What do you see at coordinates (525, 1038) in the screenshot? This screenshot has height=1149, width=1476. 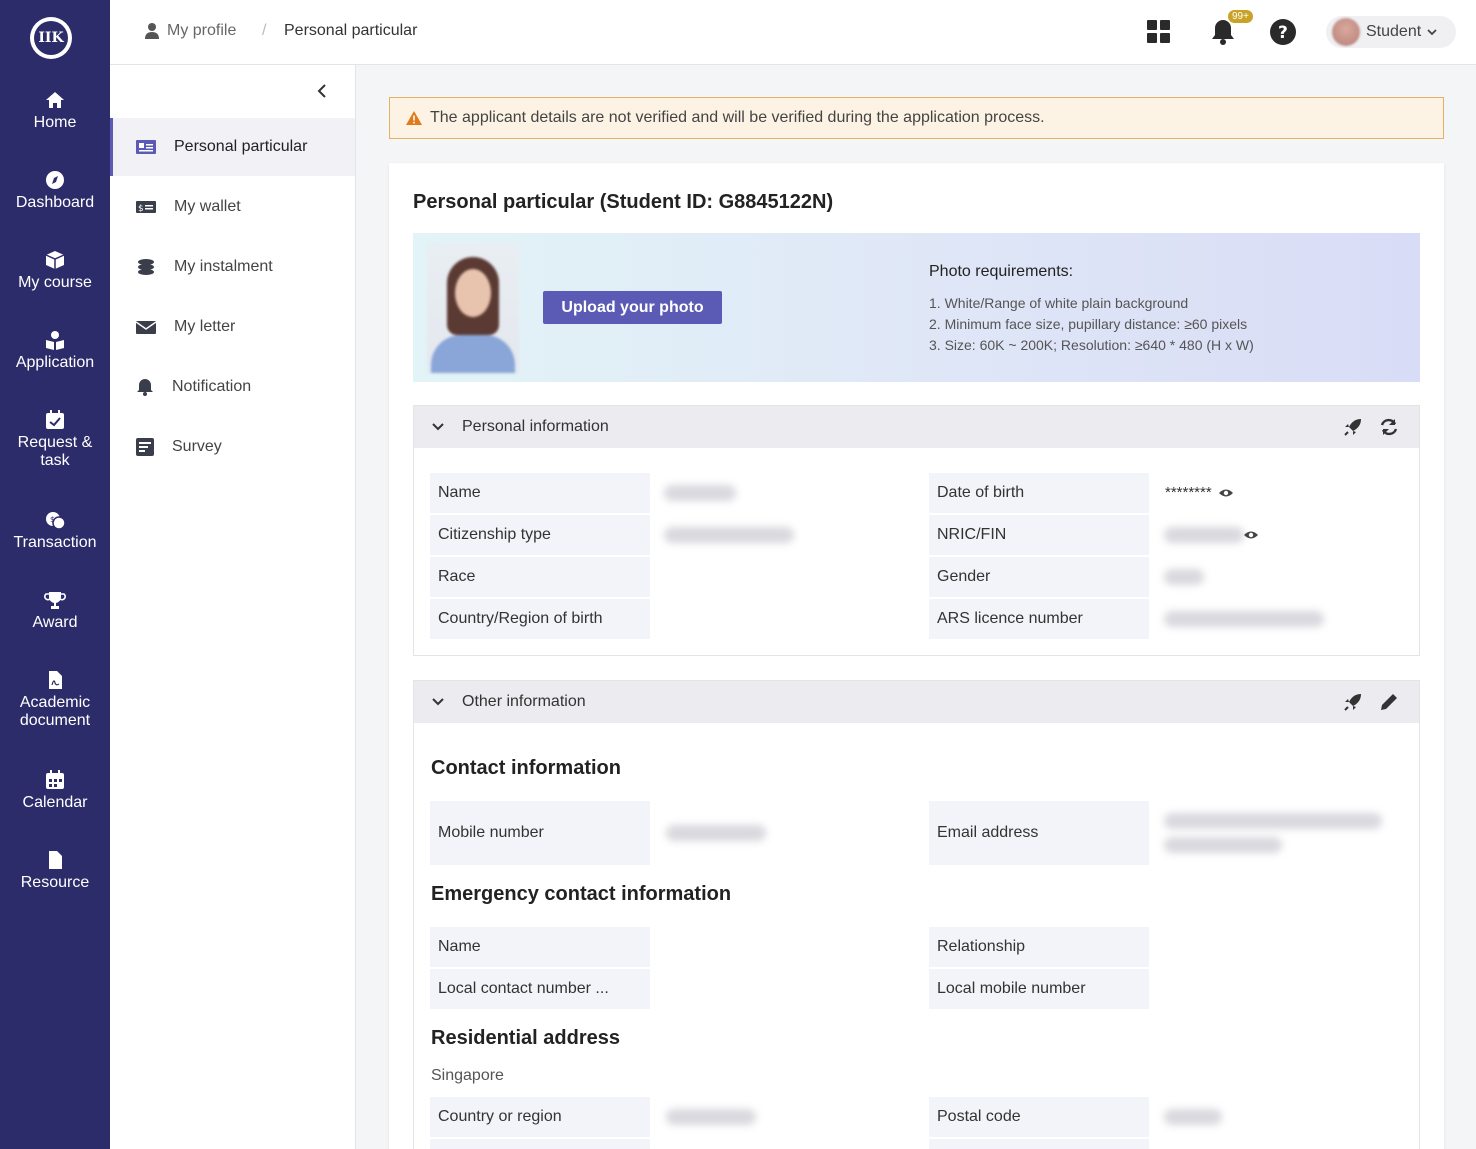 I see `residential-address-heading: Residential address` at bounding box center [525, 1038].